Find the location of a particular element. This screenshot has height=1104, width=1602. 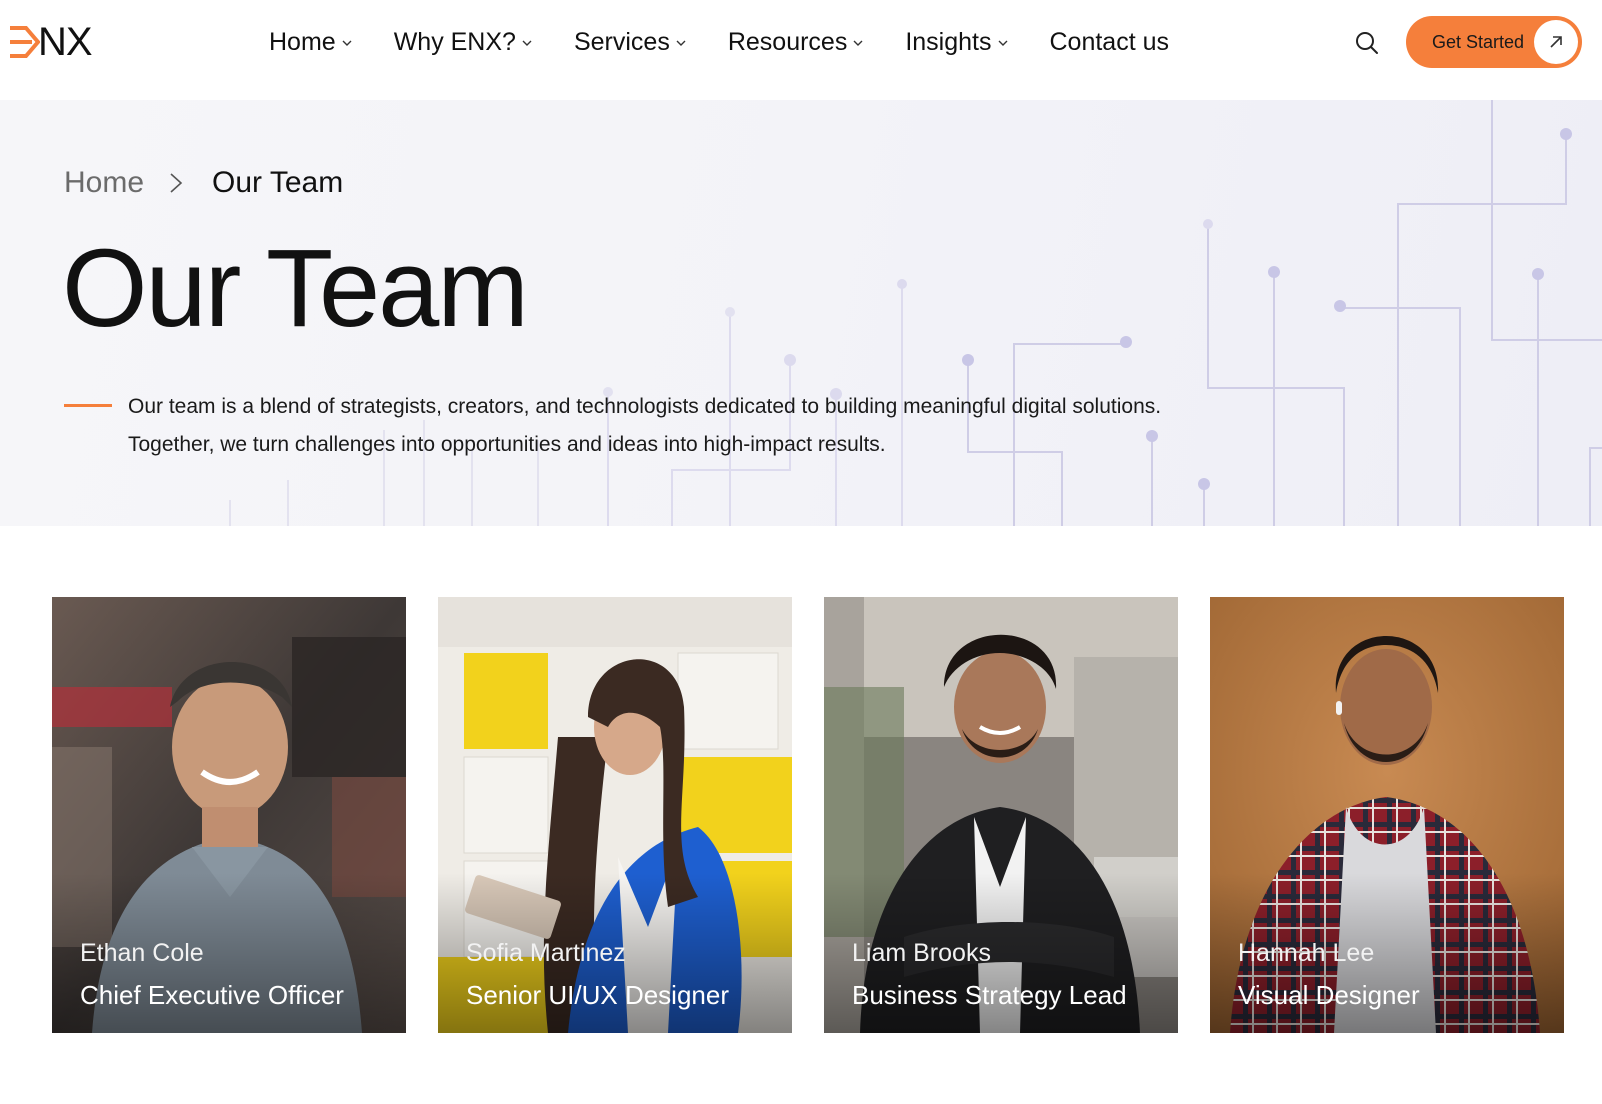

breadcrumb-current: Our Team is located at coordinates (278, 182).